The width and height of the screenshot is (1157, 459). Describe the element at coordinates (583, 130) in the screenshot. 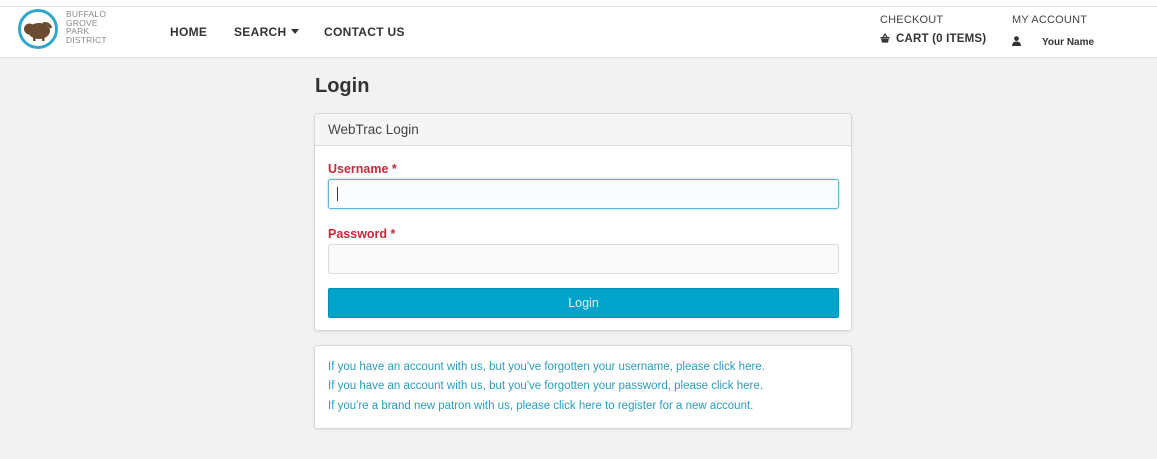

I see `panel-heading: WebTrac Login` at that location.